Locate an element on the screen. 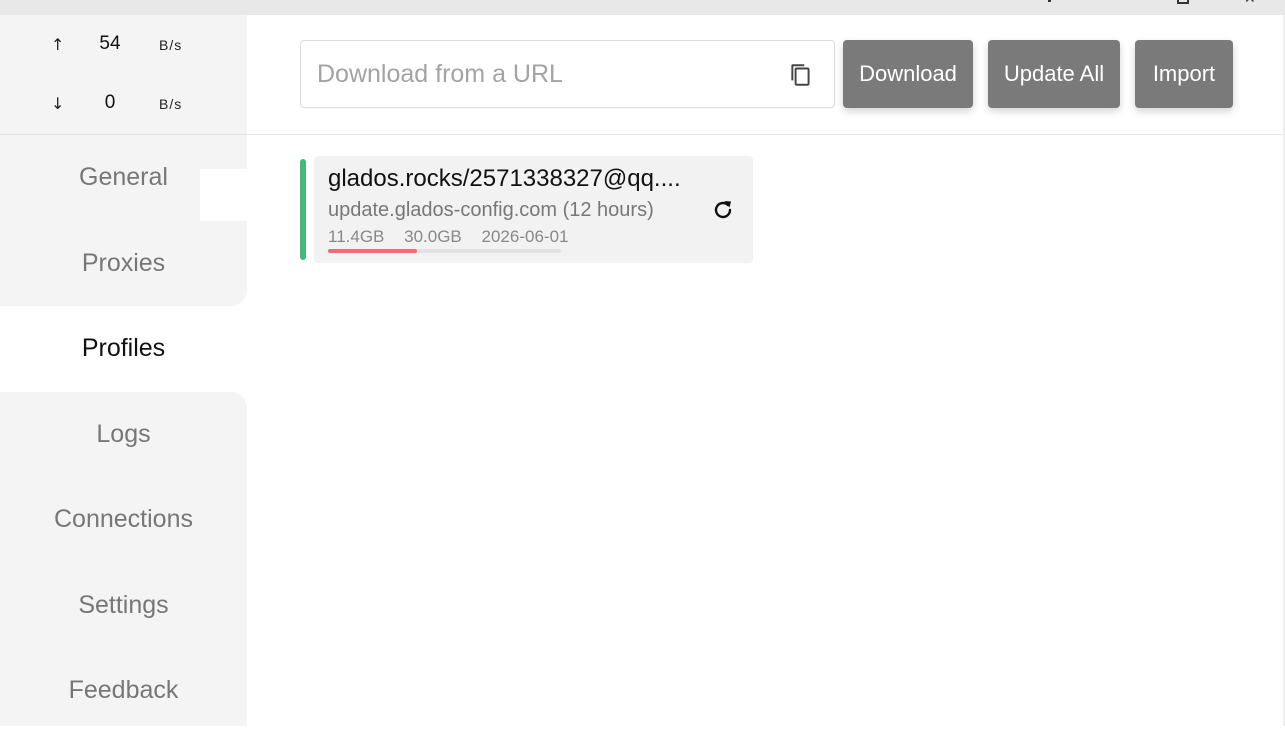 The image size is (1285, 734). download-speed-row: ↓ 0 B/s is located at coordinates (123, 104).